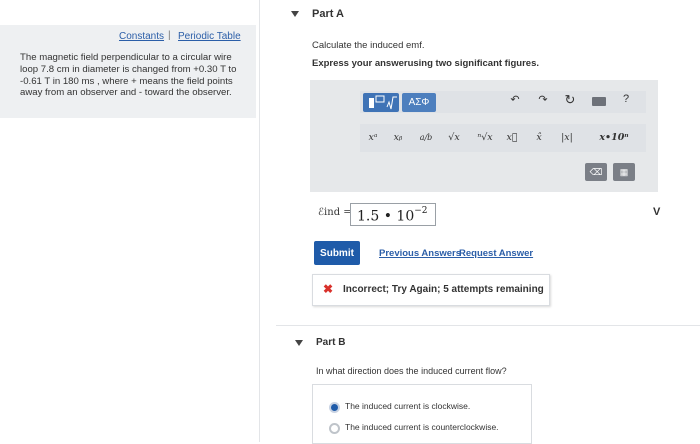 Image resolution: width=700 pixels, height=444 pixels. Describe the element at coordinates (485, 138) in the screenshot. I see `nth-root-button: ⁿ√x` at that location.